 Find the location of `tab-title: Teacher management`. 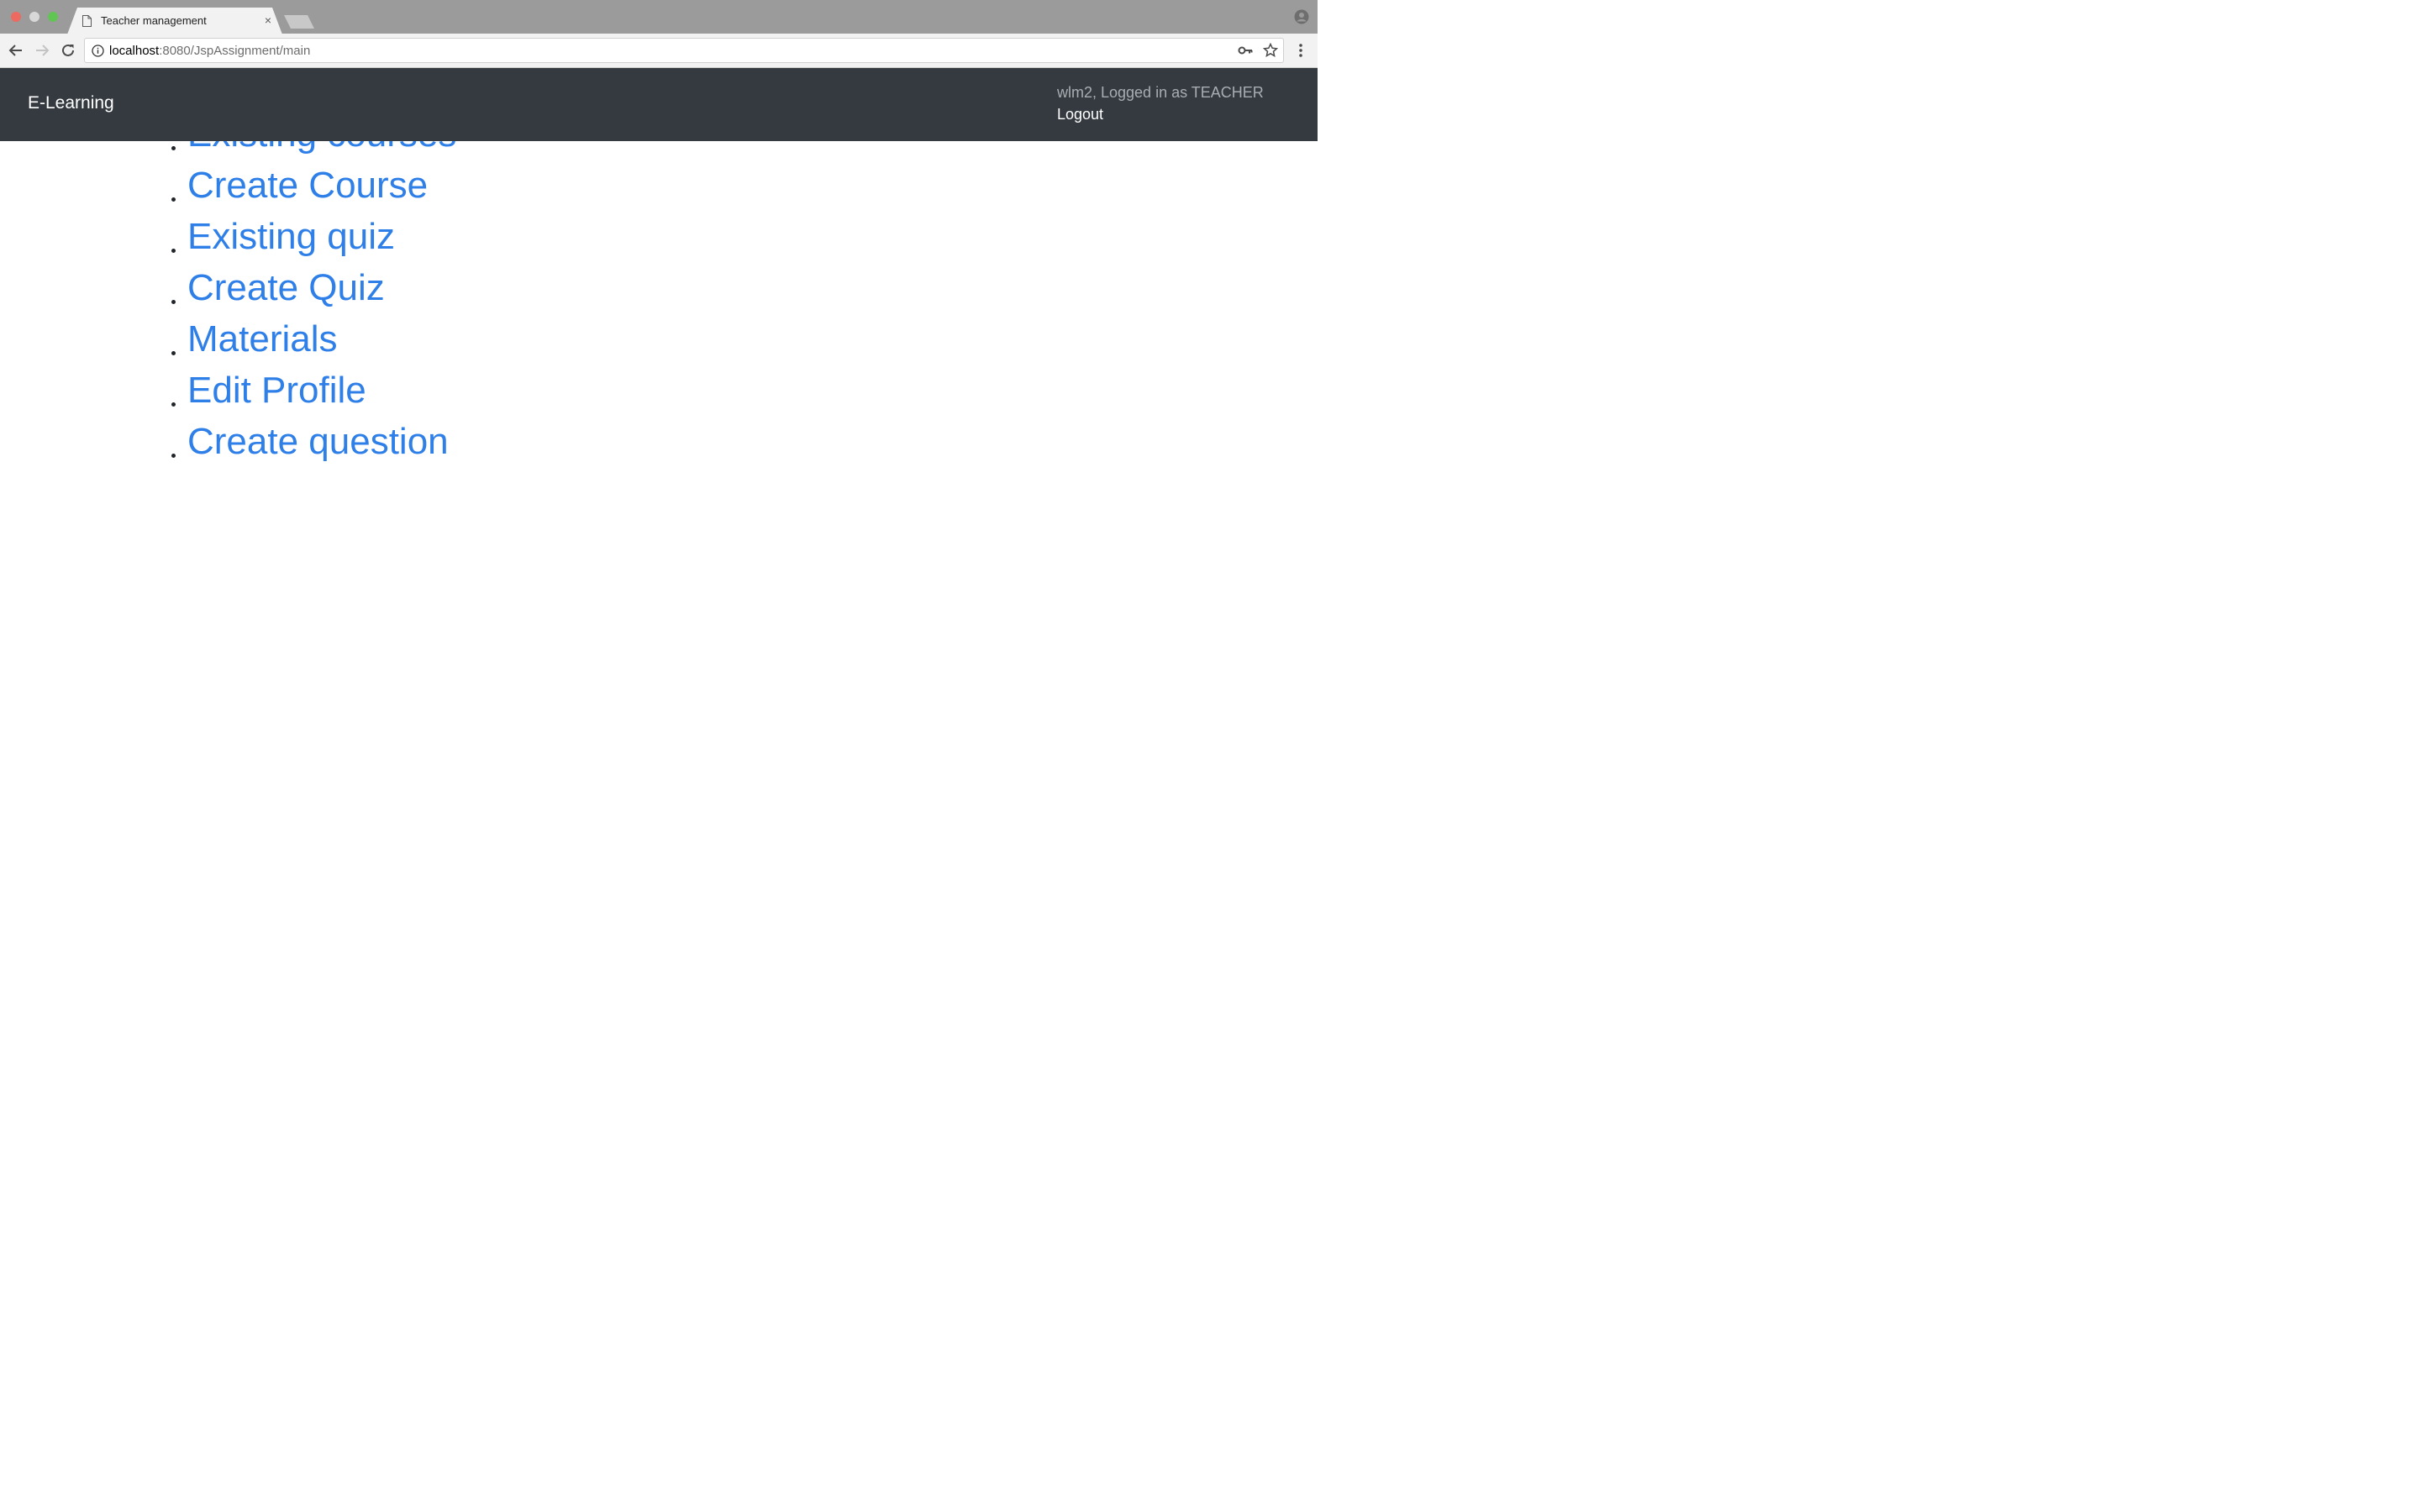

tab-title: Teacher management is located at coordinates (154, 20).